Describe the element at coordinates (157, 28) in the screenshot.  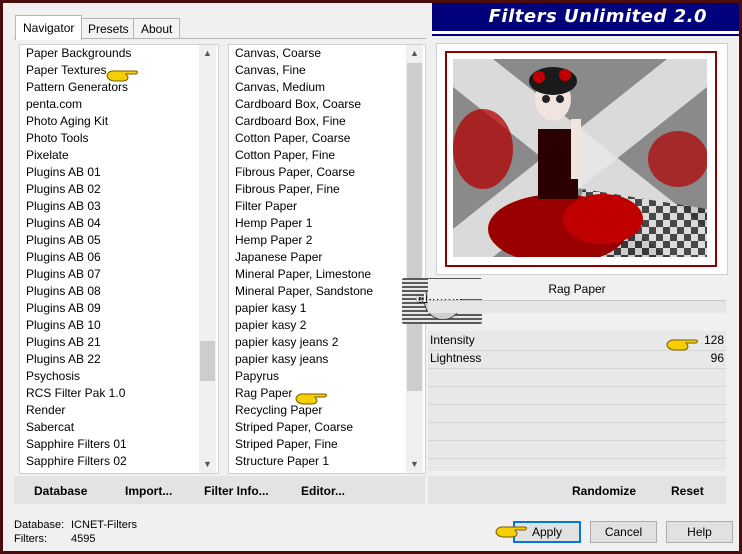
I see `tab-about: About` at that location.